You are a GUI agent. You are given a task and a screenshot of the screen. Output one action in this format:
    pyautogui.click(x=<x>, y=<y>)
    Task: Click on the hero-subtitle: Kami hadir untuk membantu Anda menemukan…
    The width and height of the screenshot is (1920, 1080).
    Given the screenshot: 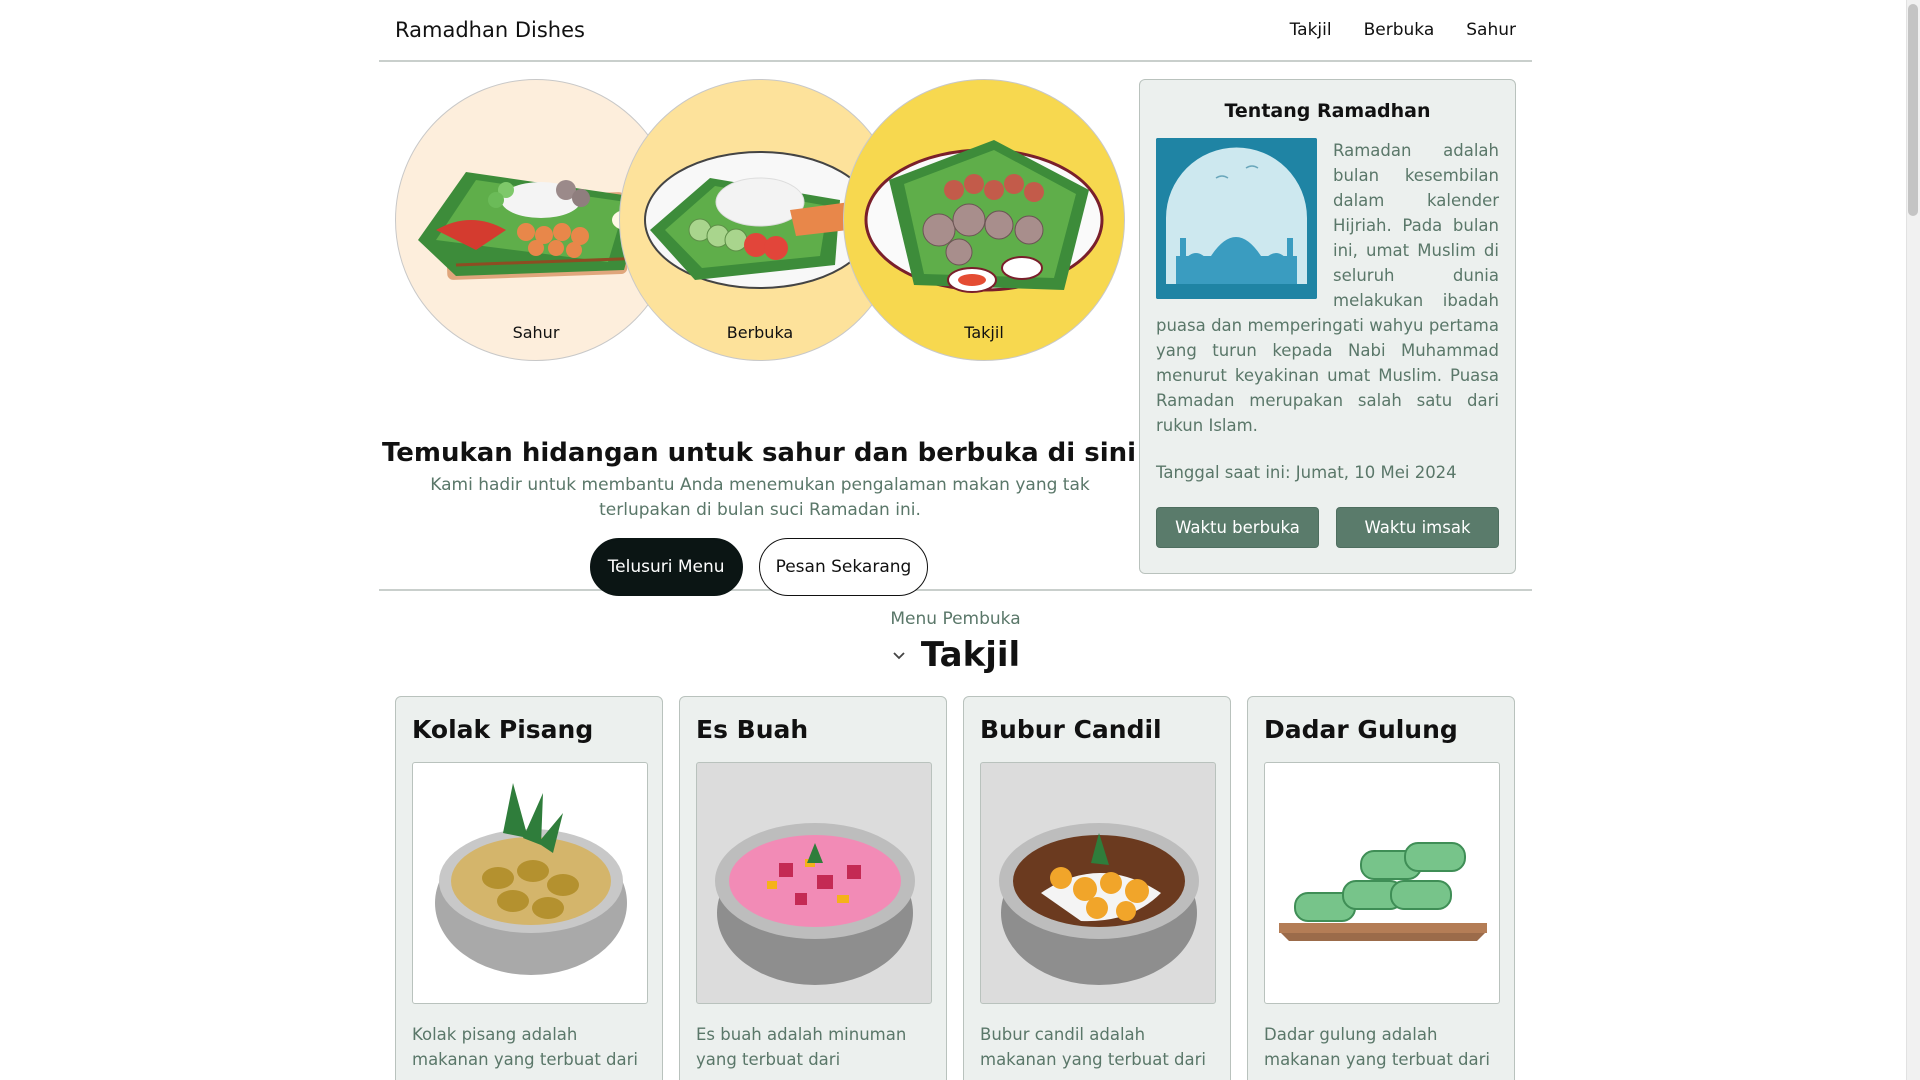 What is the action you would take?
    pyautogui.click(x=760, y=497)
    